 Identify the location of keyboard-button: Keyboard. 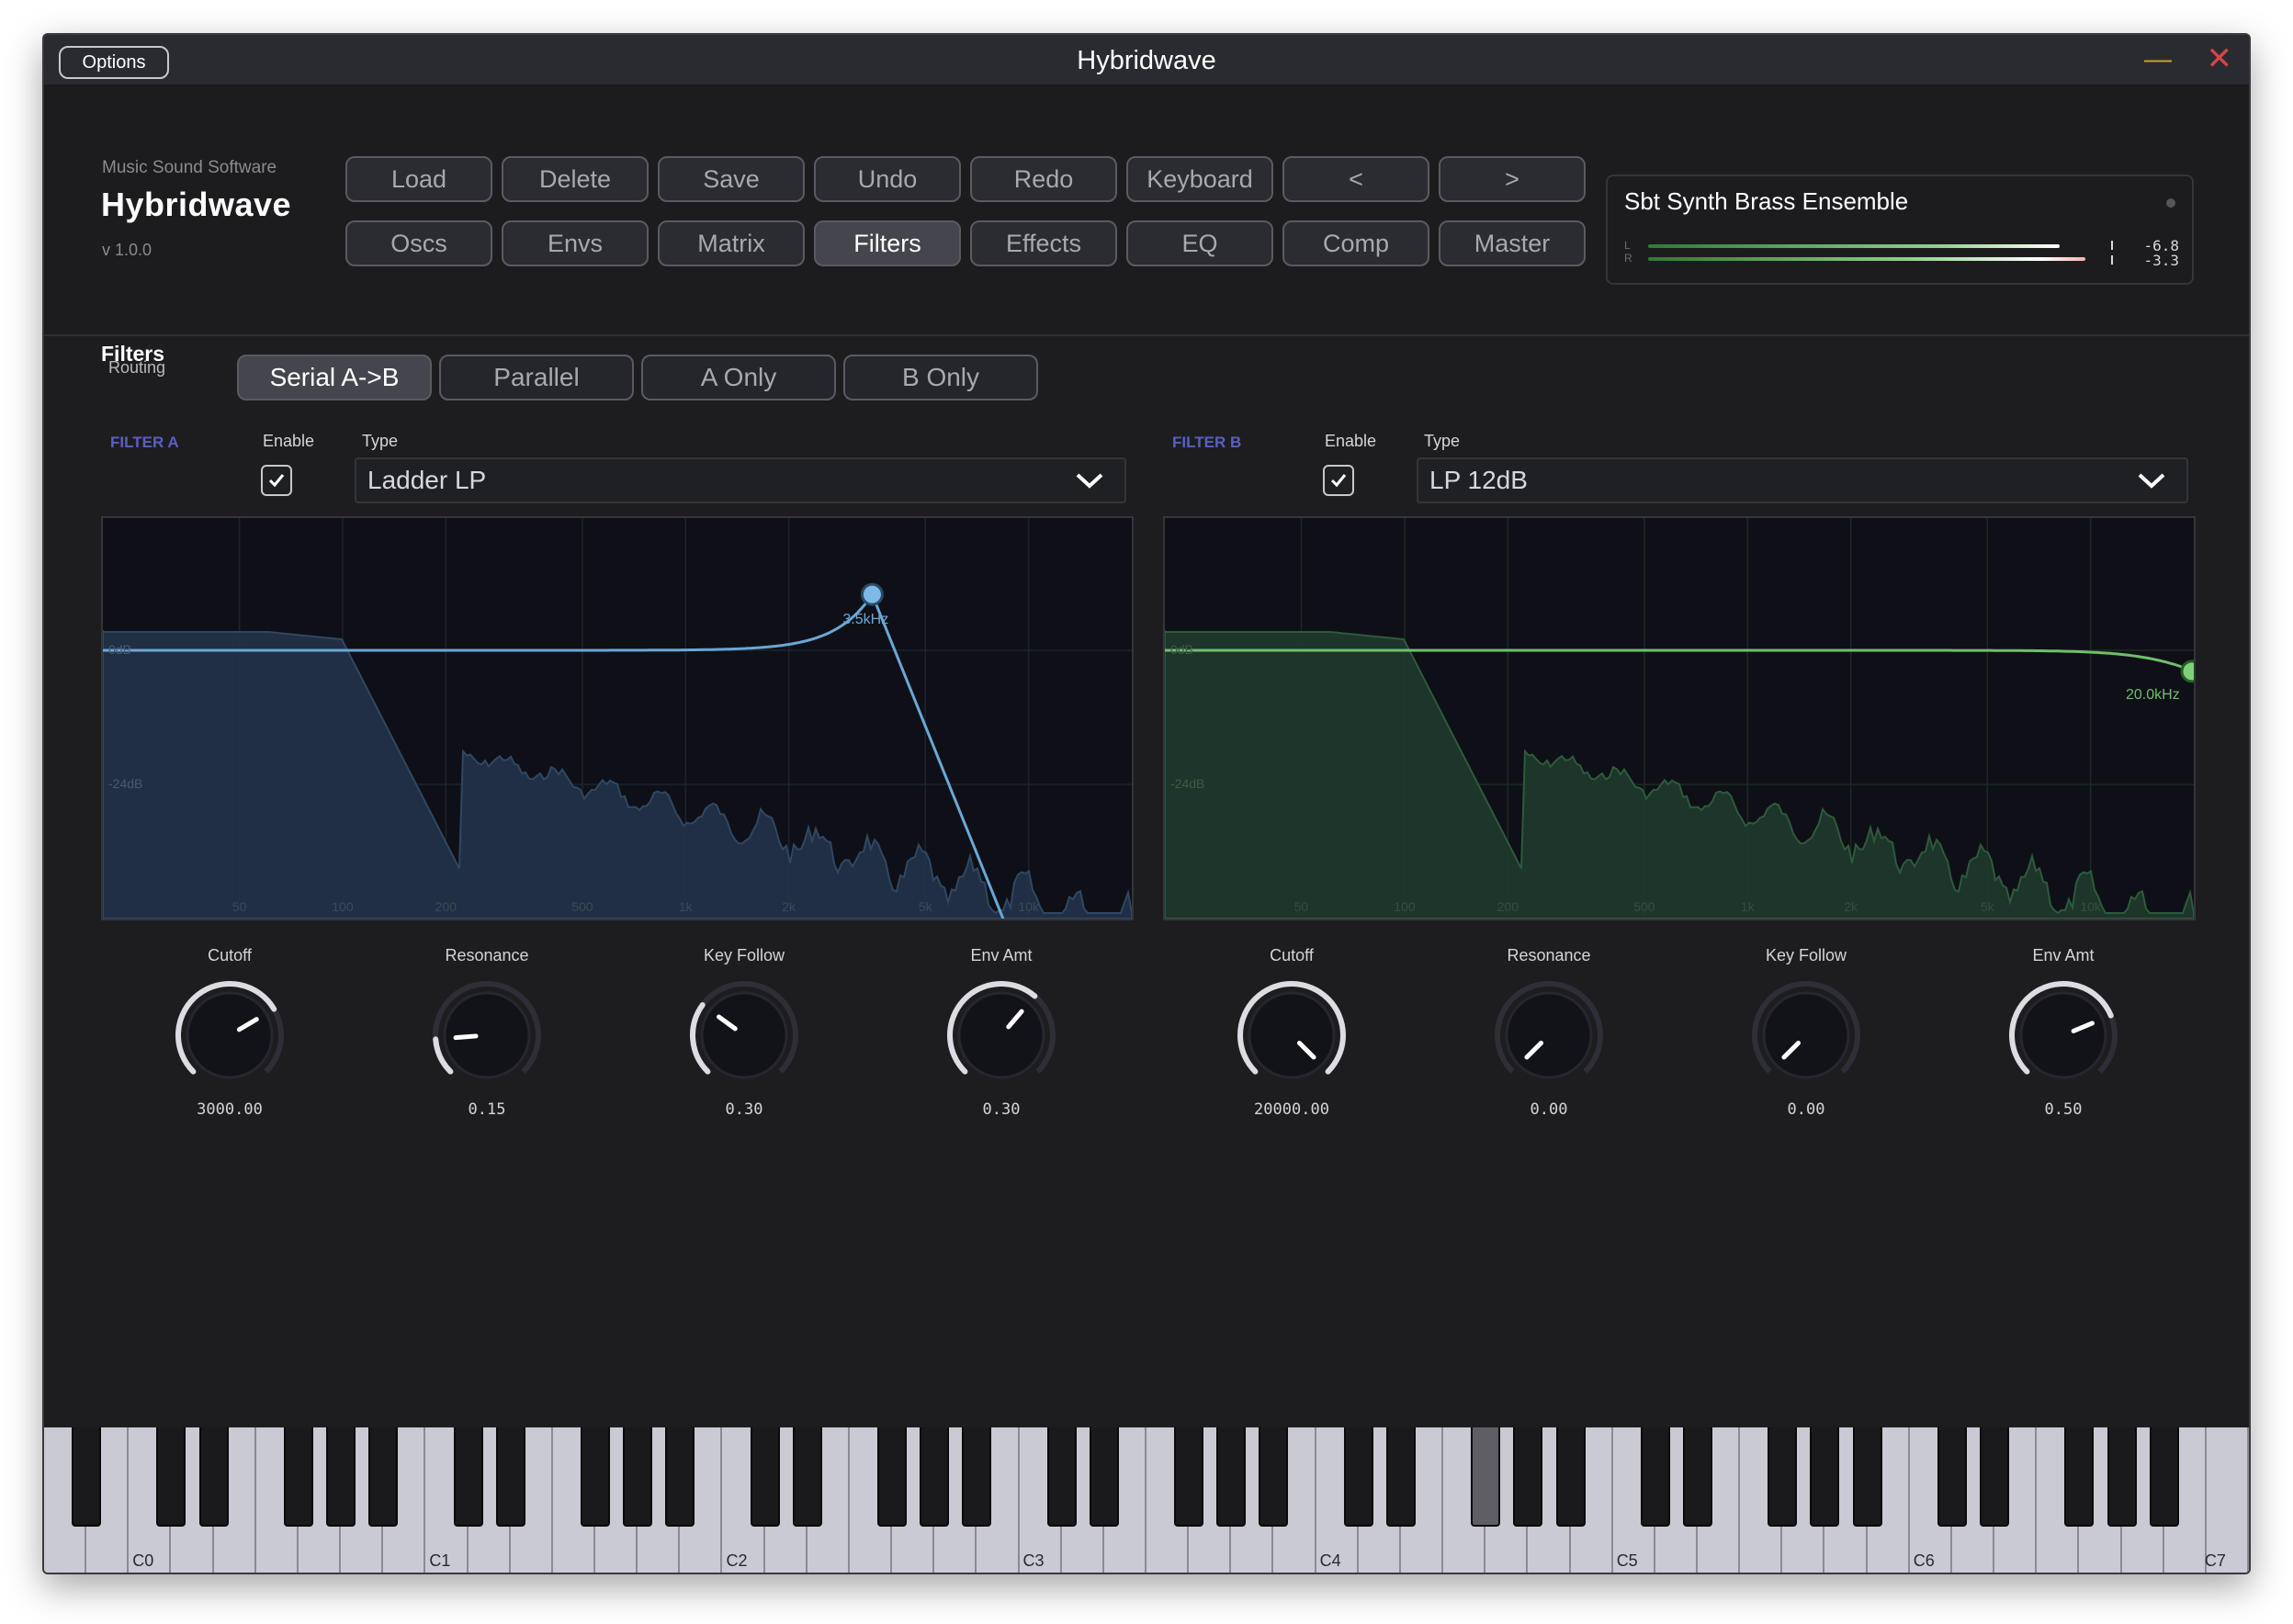
(1199, 179).